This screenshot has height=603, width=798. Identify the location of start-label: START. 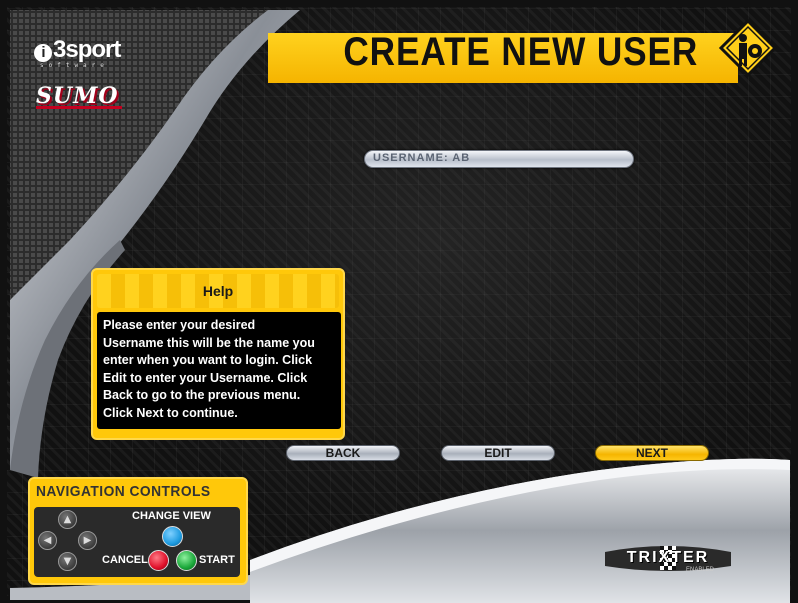
(217, 560).